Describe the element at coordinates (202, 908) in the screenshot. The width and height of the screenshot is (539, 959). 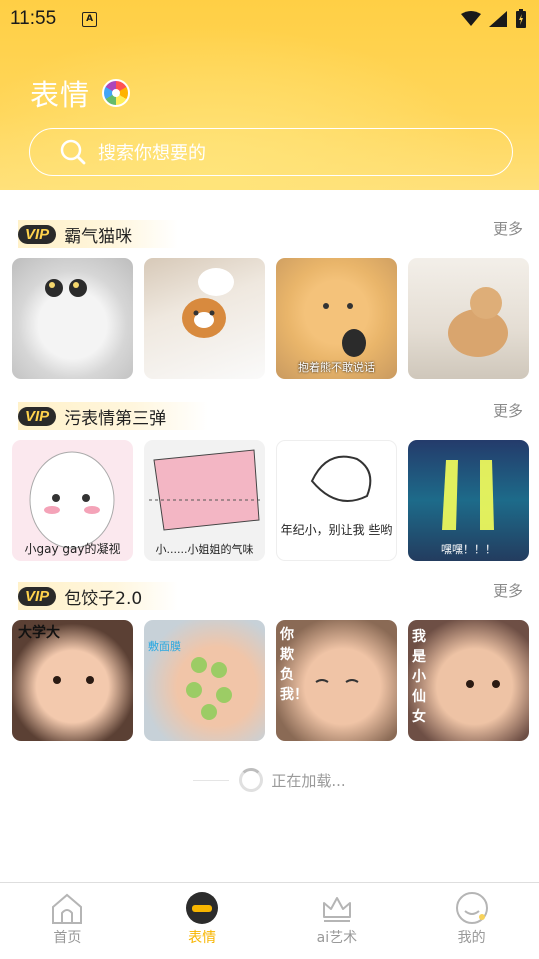
I see `emoji-icon` at that location.